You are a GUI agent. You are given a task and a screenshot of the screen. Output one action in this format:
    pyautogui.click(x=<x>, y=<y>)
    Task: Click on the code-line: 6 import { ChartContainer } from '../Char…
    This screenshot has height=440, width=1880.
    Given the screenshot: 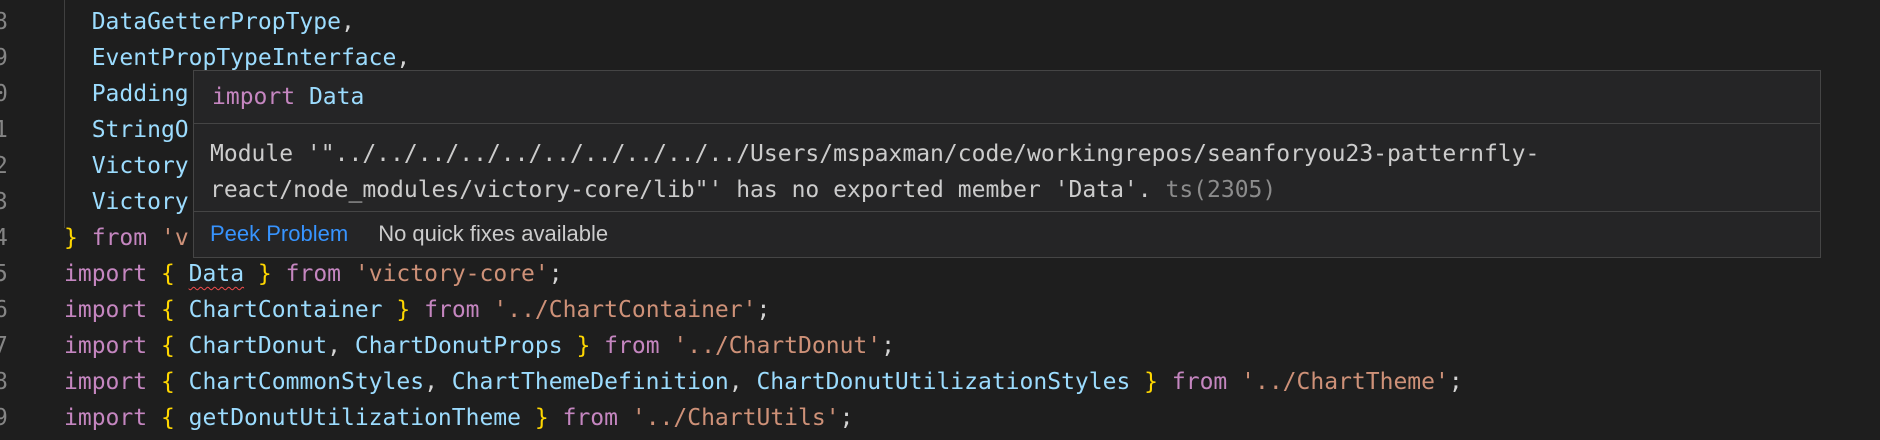 What is the action you would take?
    pyautogui.click(x=940, y=310)
    